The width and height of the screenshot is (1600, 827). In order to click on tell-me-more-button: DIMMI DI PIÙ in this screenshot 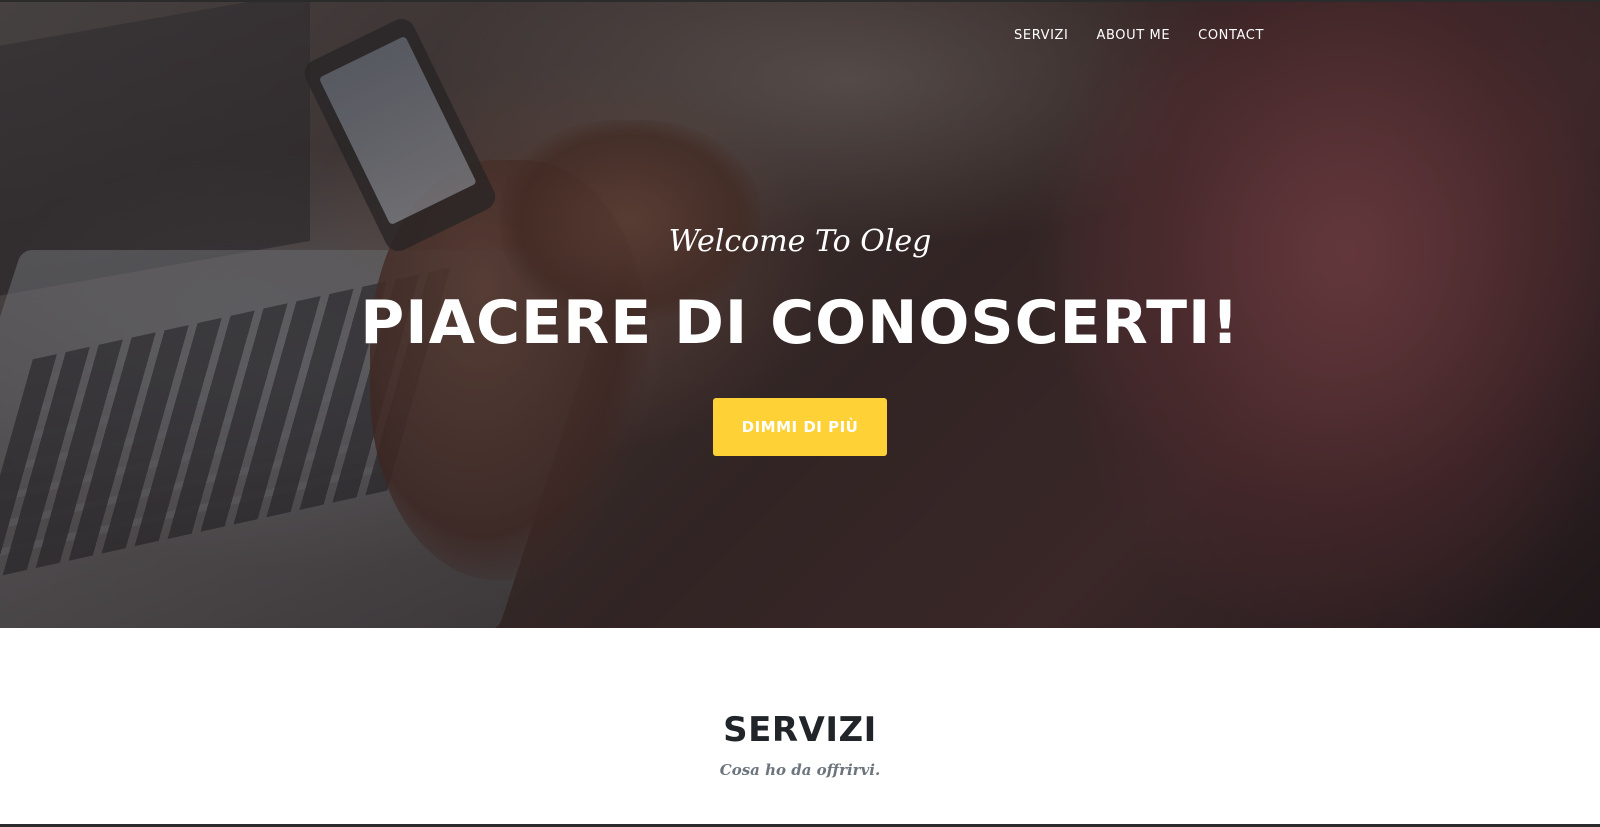, I will do `click(800, 427)`.